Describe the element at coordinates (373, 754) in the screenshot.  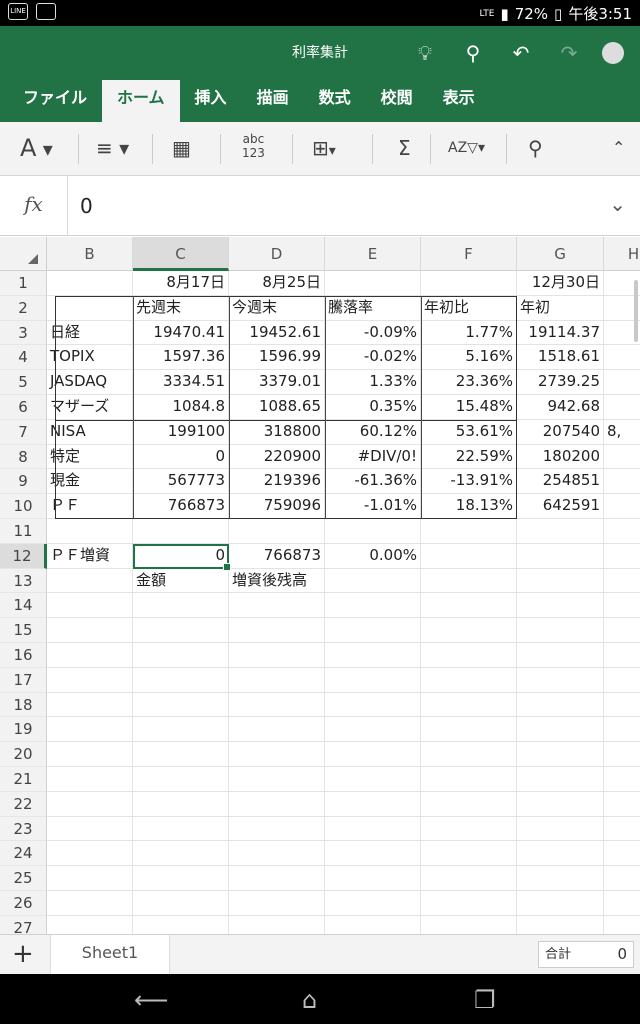
I see `cell-e20` at that location.